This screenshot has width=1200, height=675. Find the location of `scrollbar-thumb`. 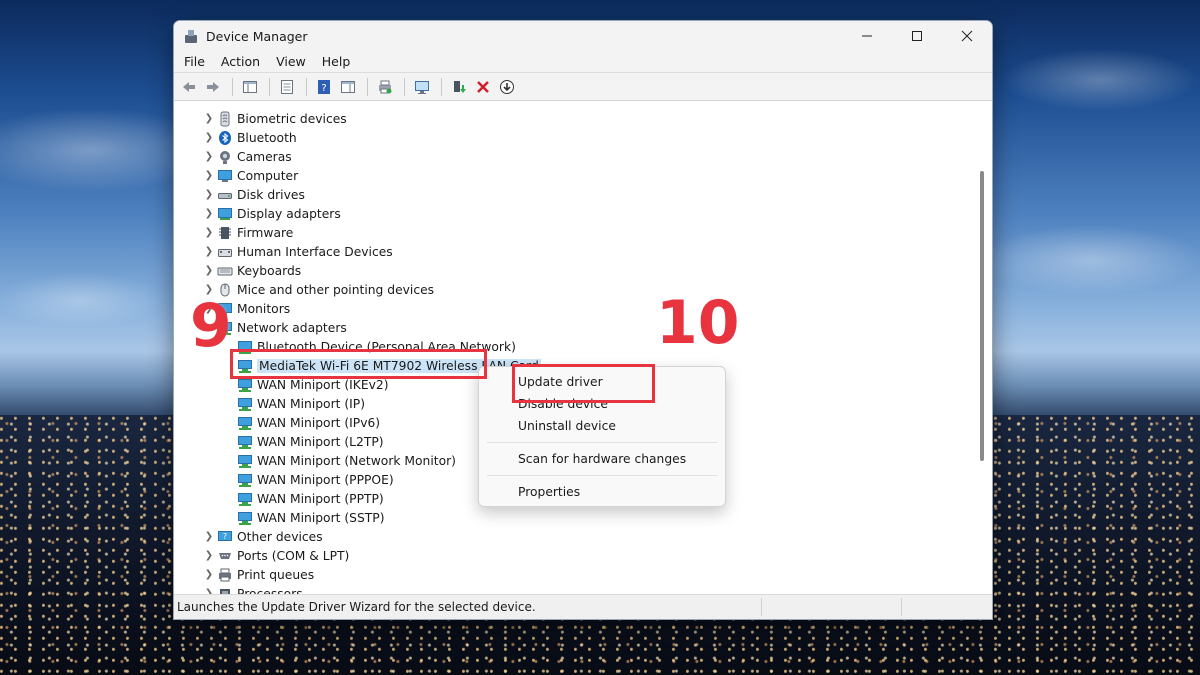

scrollbar-thumb is located at coordinates (982, 316).